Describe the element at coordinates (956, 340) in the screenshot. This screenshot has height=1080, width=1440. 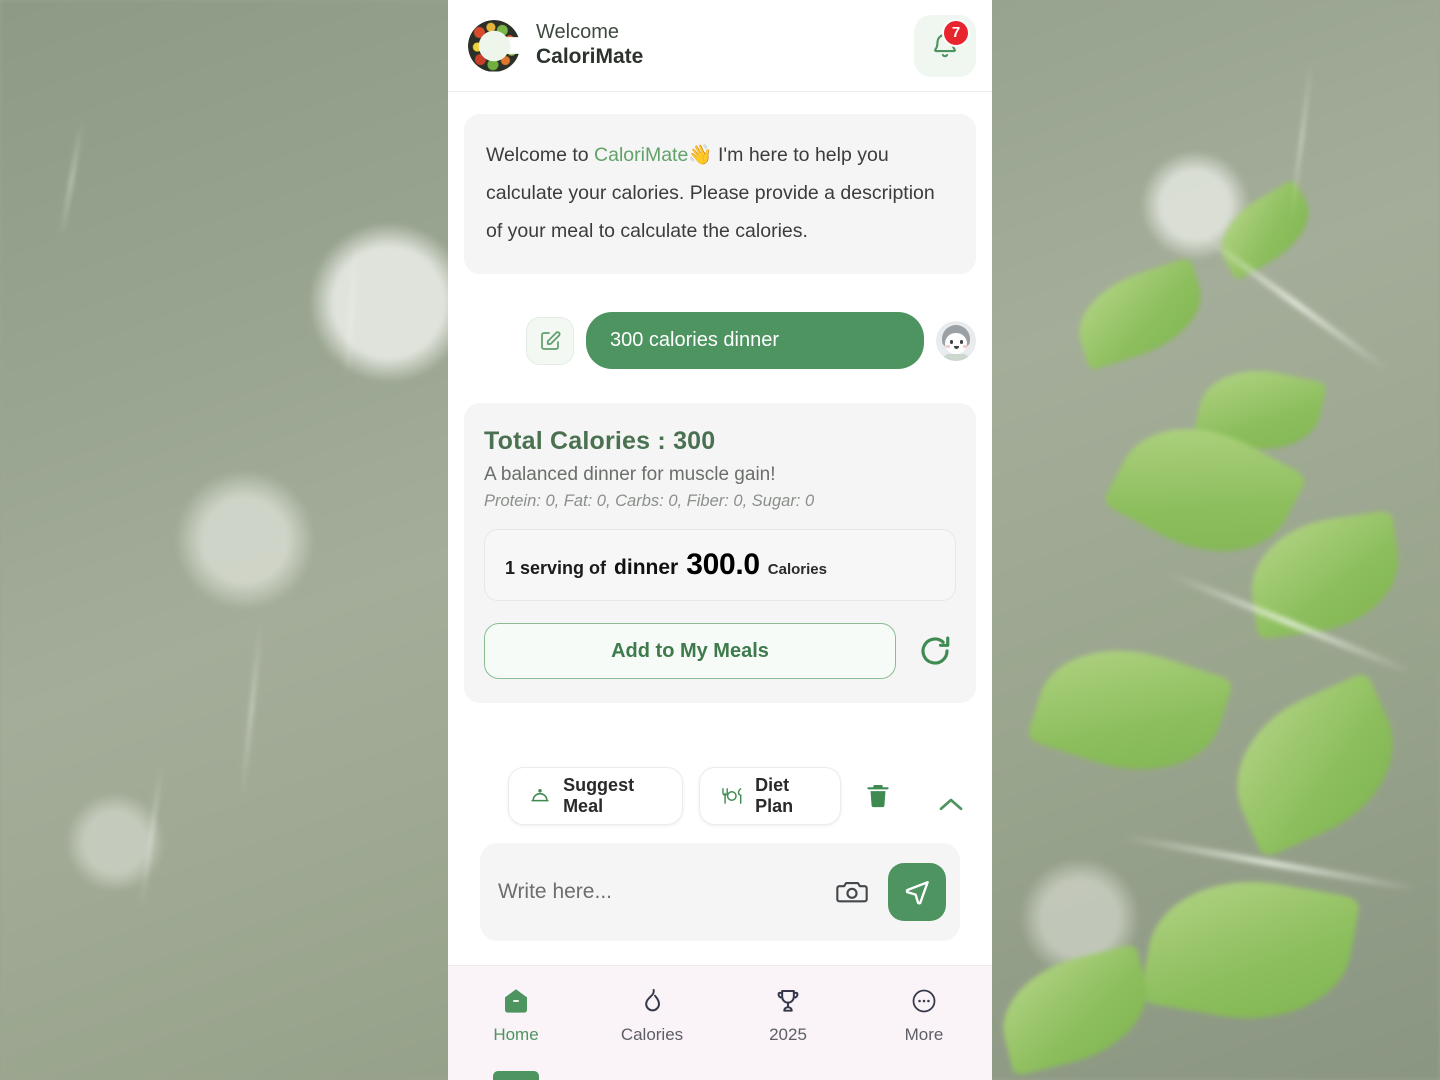
I see `user-avatar` at that location.